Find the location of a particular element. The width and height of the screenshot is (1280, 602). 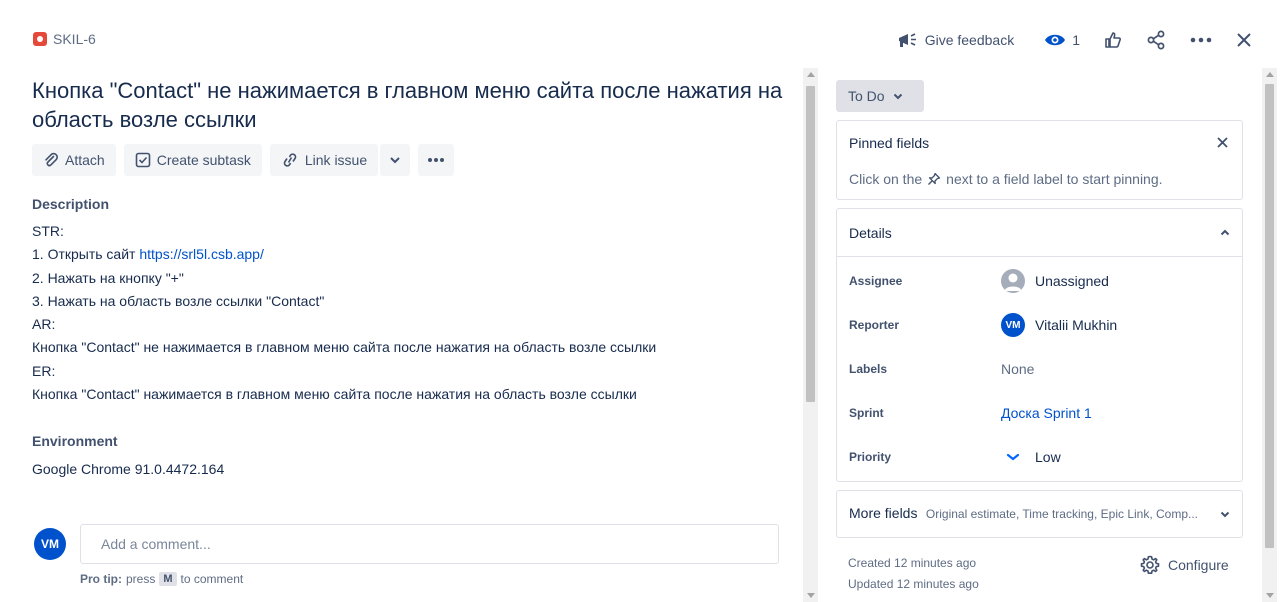

close-button is located at coordinates (1244, 40).